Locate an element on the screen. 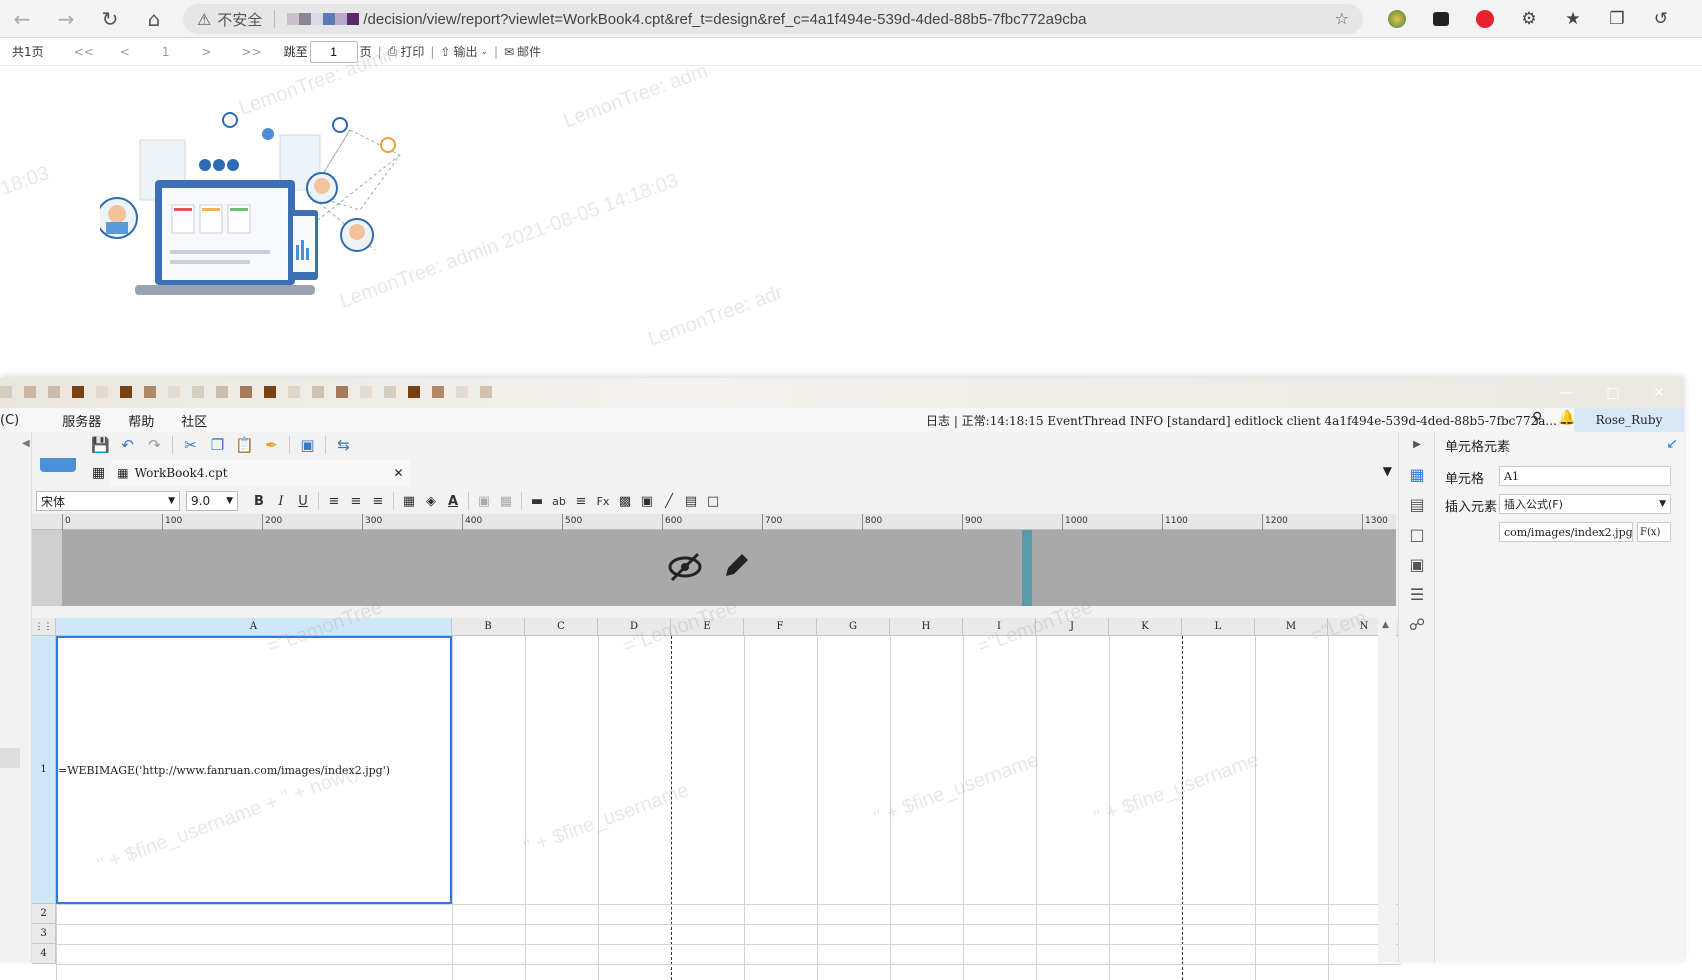  rich-text-icon: ab is located at coordinates (559, 501).